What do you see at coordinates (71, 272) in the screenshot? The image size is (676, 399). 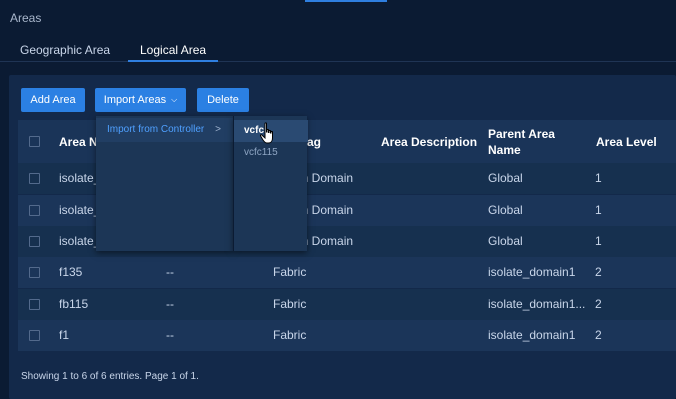 I see `cell-area-name: f135` at bounding box center [71, 272].